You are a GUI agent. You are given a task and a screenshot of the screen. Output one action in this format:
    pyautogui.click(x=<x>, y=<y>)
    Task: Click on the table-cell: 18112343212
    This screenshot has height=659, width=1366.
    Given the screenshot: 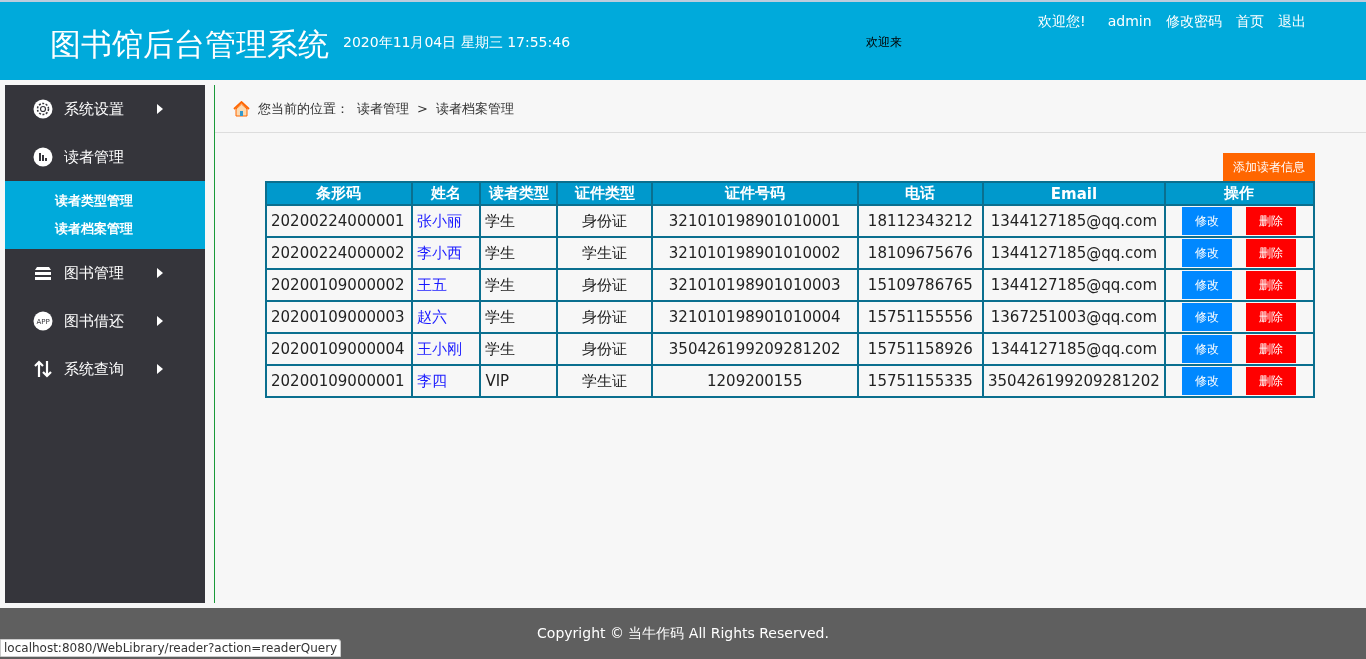 What is the action you would take?
    pyautogui.click(x=920, y=221)
    